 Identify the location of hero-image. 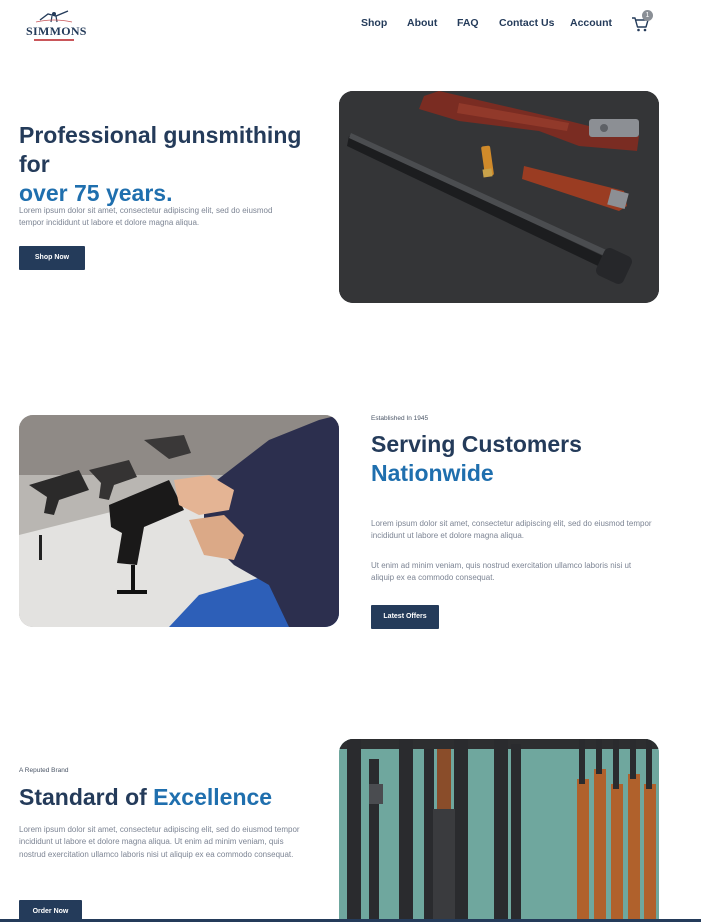
(499, 197).